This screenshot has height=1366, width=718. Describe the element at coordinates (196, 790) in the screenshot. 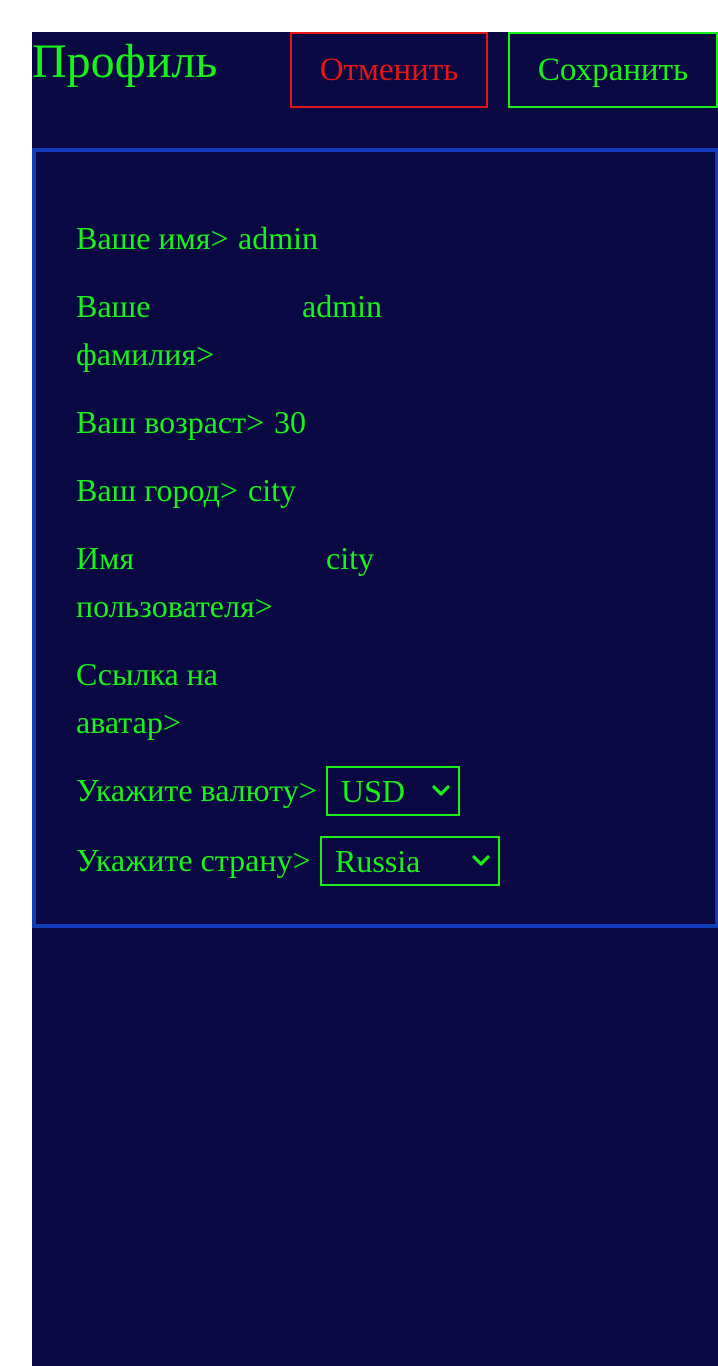

I see `currency-label: Укажите валюту>` at that location.